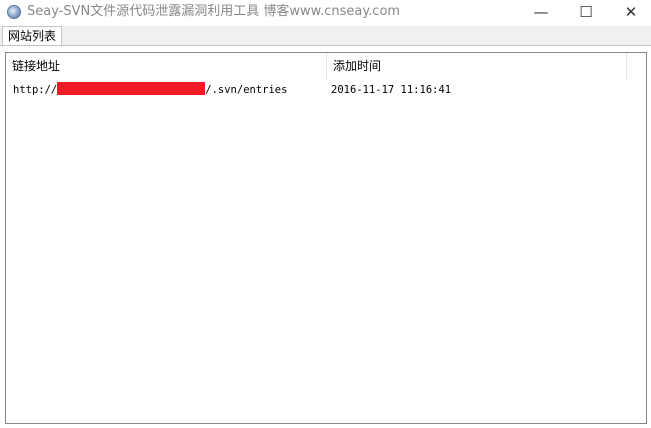  Describe the element at coordinates (166, 66) in the screenshot. I see `column-header-url: 链接地址` at that location.